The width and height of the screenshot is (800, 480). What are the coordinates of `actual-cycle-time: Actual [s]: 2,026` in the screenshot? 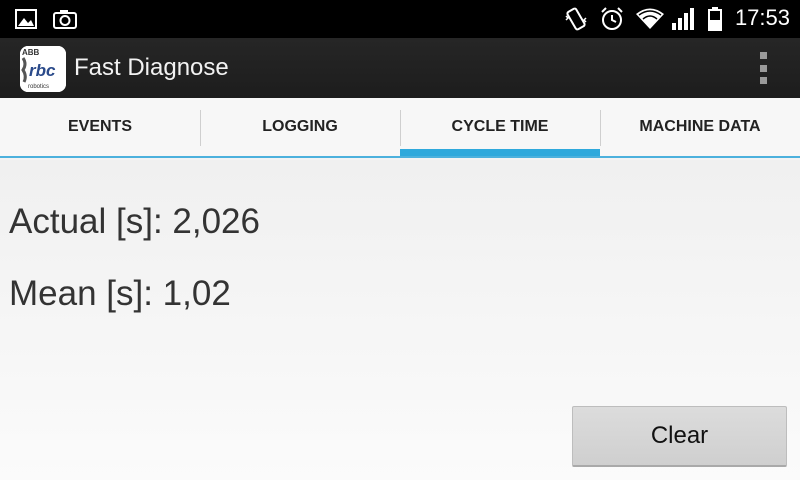 It's located at (134, 221).